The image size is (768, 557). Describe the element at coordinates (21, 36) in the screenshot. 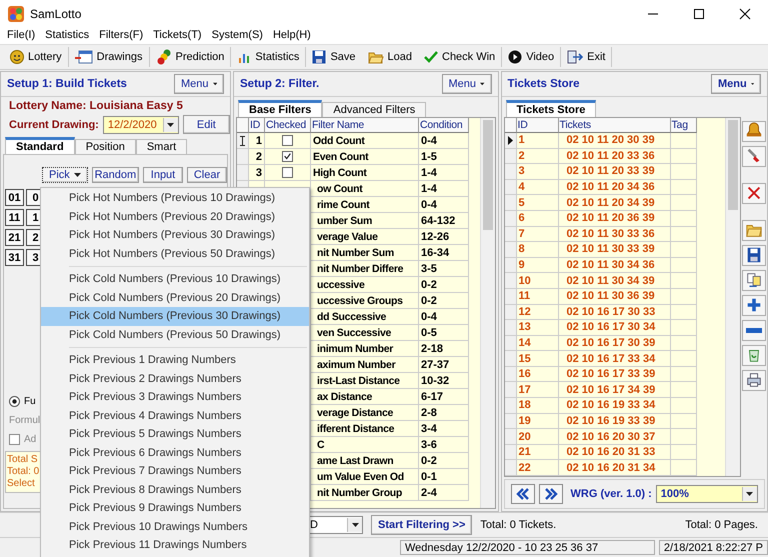

I see `menu-item: File(I)` at that location.